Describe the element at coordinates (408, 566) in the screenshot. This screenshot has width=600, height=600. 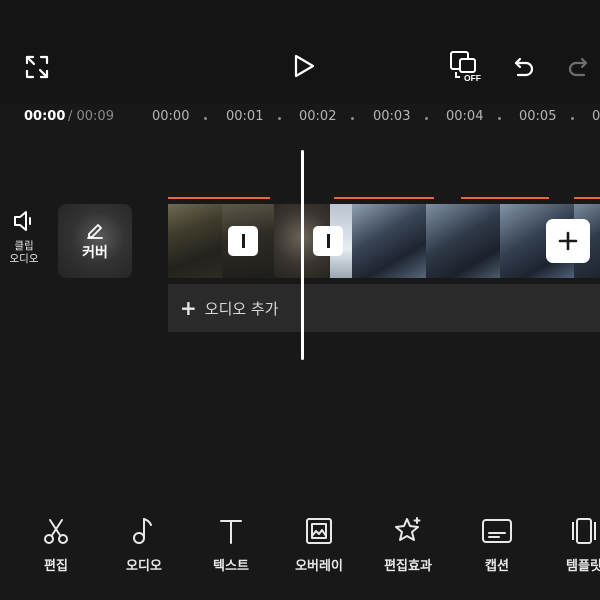
I see `tool-effects-label: 편집효과` at that location.